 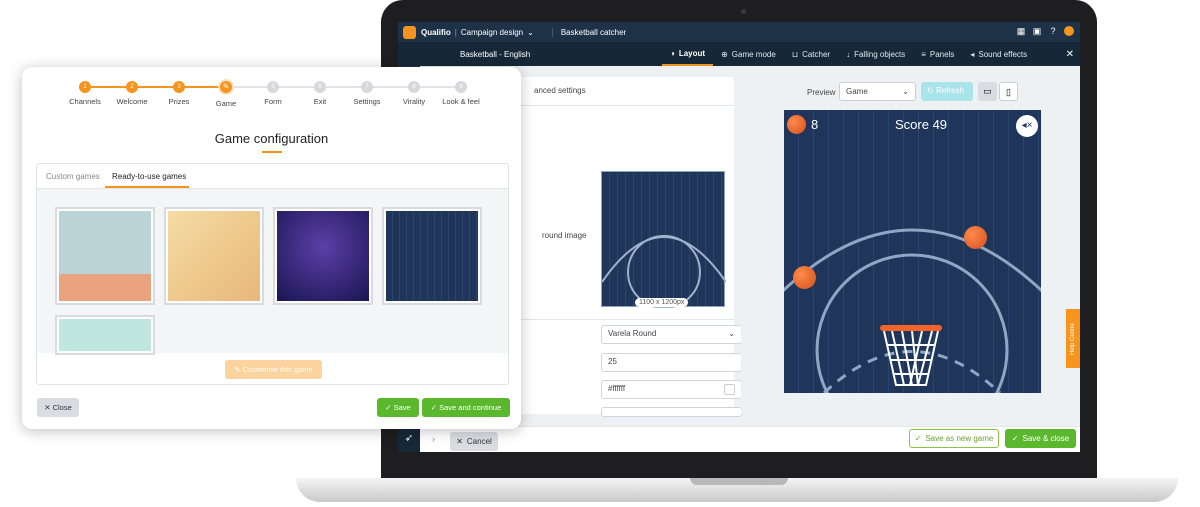 I want to click on step-label: Channels, so click(x=85, y=101).